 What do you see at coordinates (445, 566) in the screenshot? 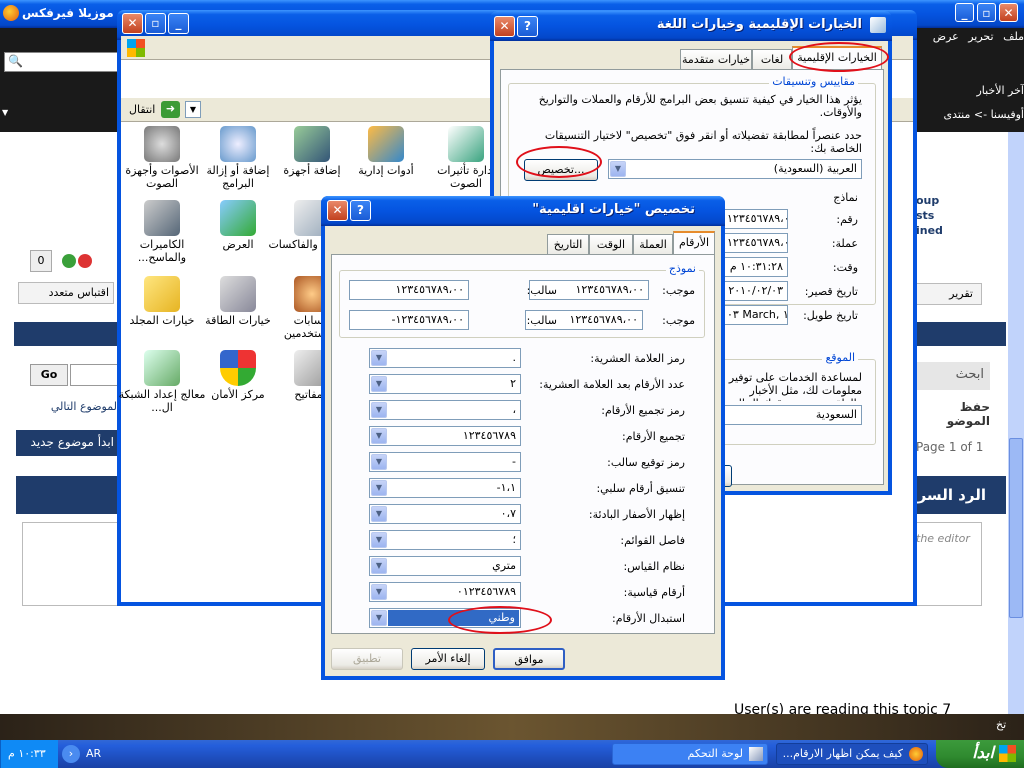
I see `measurement-select: ▼ متري` at bounding box center [445, 566].